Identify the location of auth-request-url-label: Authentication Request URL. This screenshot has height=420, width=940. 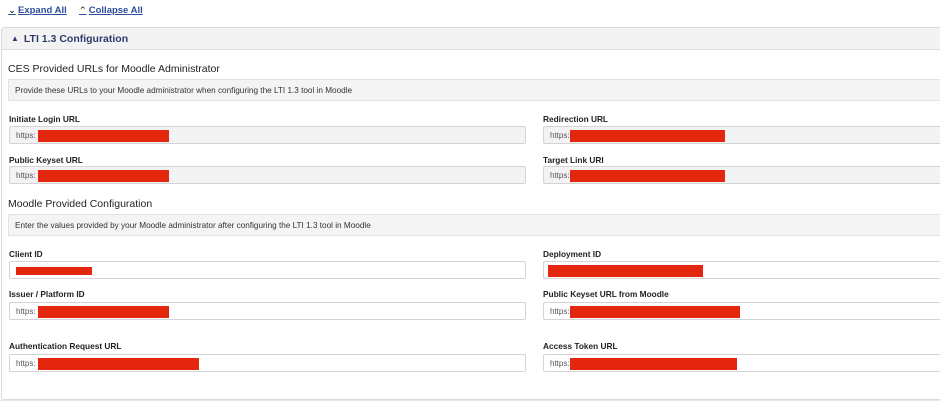
(65, 346).